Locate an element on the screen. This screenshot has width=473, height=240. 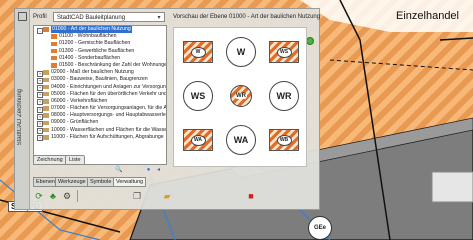
tree-item: 01200 - Gemischte Bauflächen is located at coordinates (100, 43).